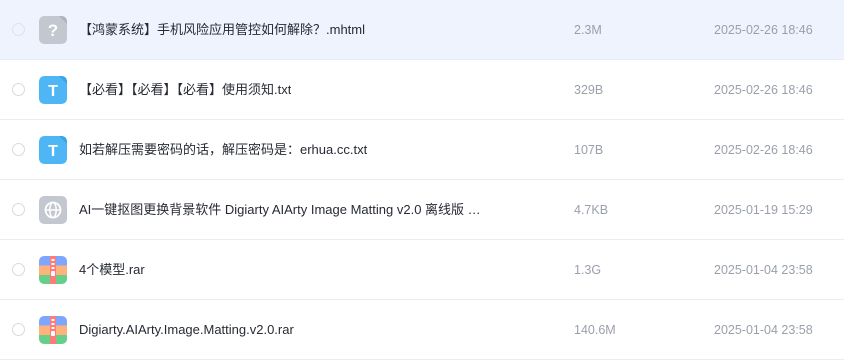 The width and height of the screenshot is (844, 360). What do you see at coordinates (53, 210) in the screenshot?
I see `web-link-icon` at bounding box center [53, 210].